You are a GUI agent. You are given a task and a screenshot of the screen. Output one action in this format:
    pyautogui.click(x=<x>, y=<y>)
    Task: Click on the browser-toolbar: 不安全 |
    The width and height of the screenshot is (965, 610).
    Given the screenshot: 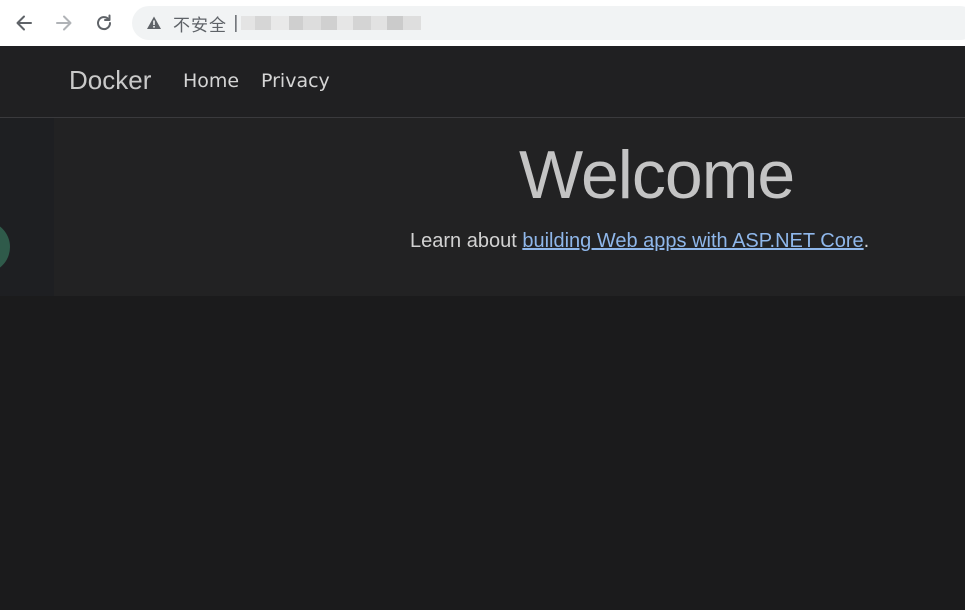 What is the action you would take?
    pyautogui.click(x=482, y=23)
    